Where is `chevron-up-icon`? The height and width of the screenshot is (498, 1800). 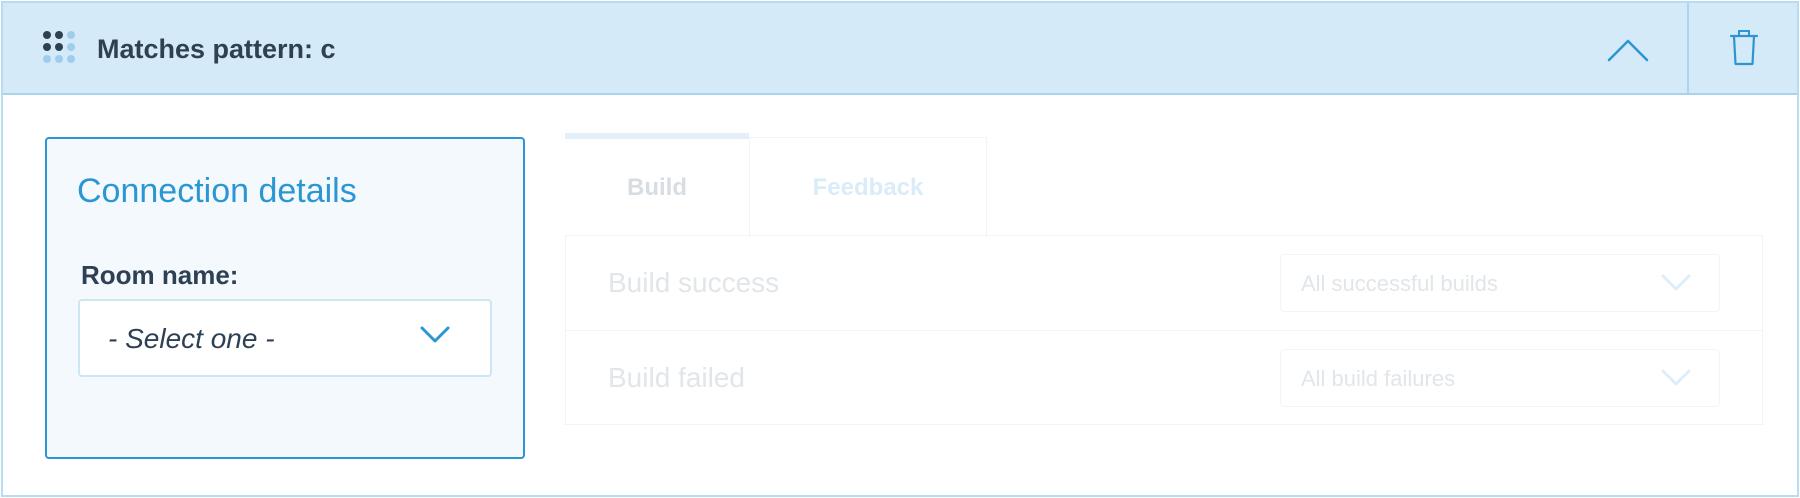 chevron-up-icon is located at coordinates (1628, 50).